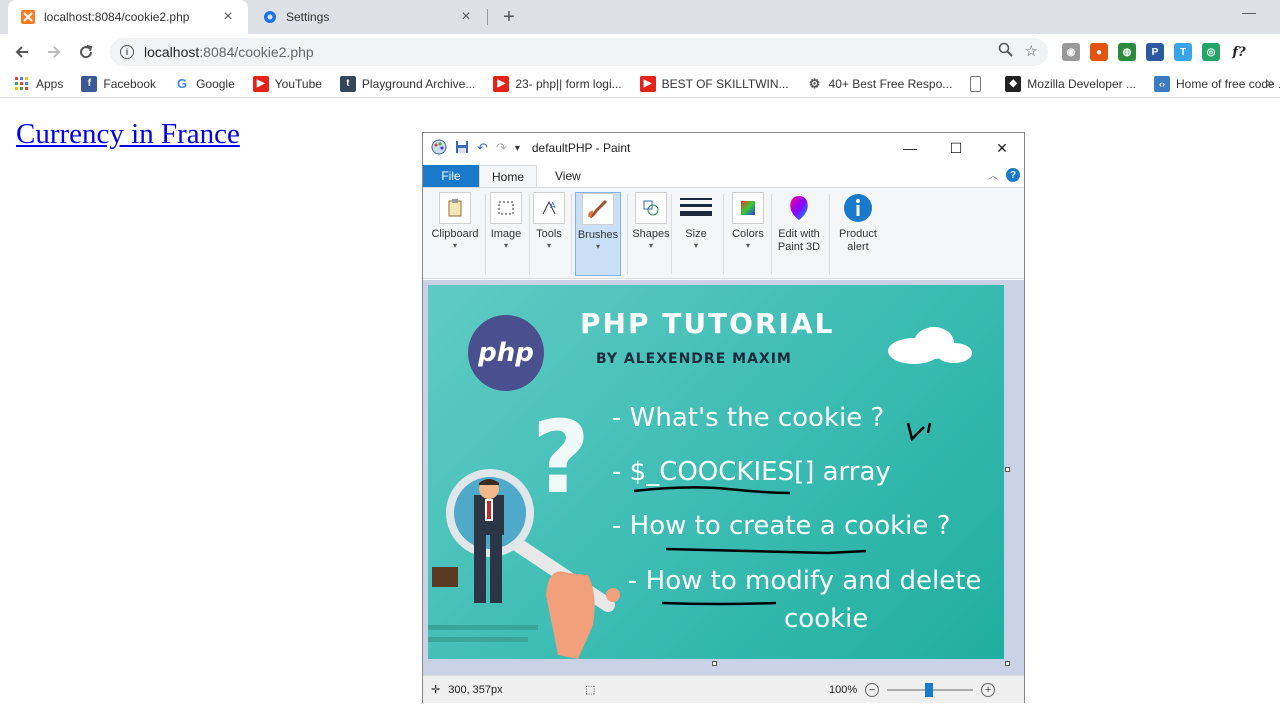  What do you see at coordinates (568, 176) in the screenshot?
I see `tab-view: View` at bounding box center [568, 176].